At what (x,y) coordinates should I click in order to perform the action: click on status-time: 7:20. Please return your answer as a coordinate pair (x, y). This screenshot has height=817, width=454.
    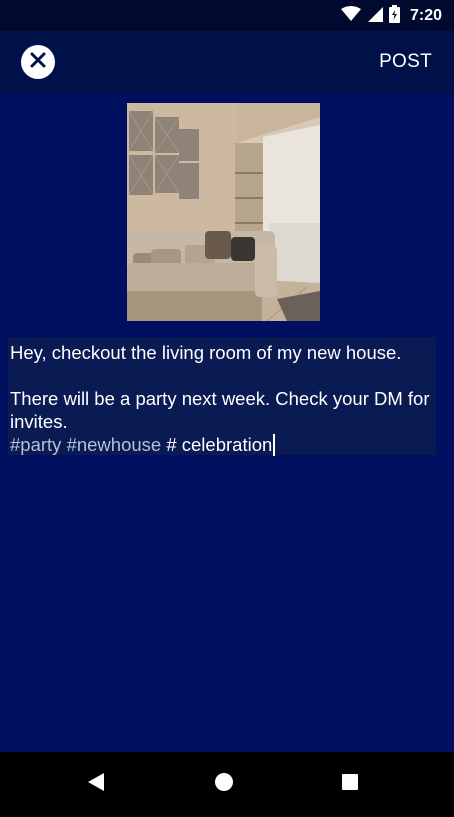
    Looking at the image, I should click on (425, 15).